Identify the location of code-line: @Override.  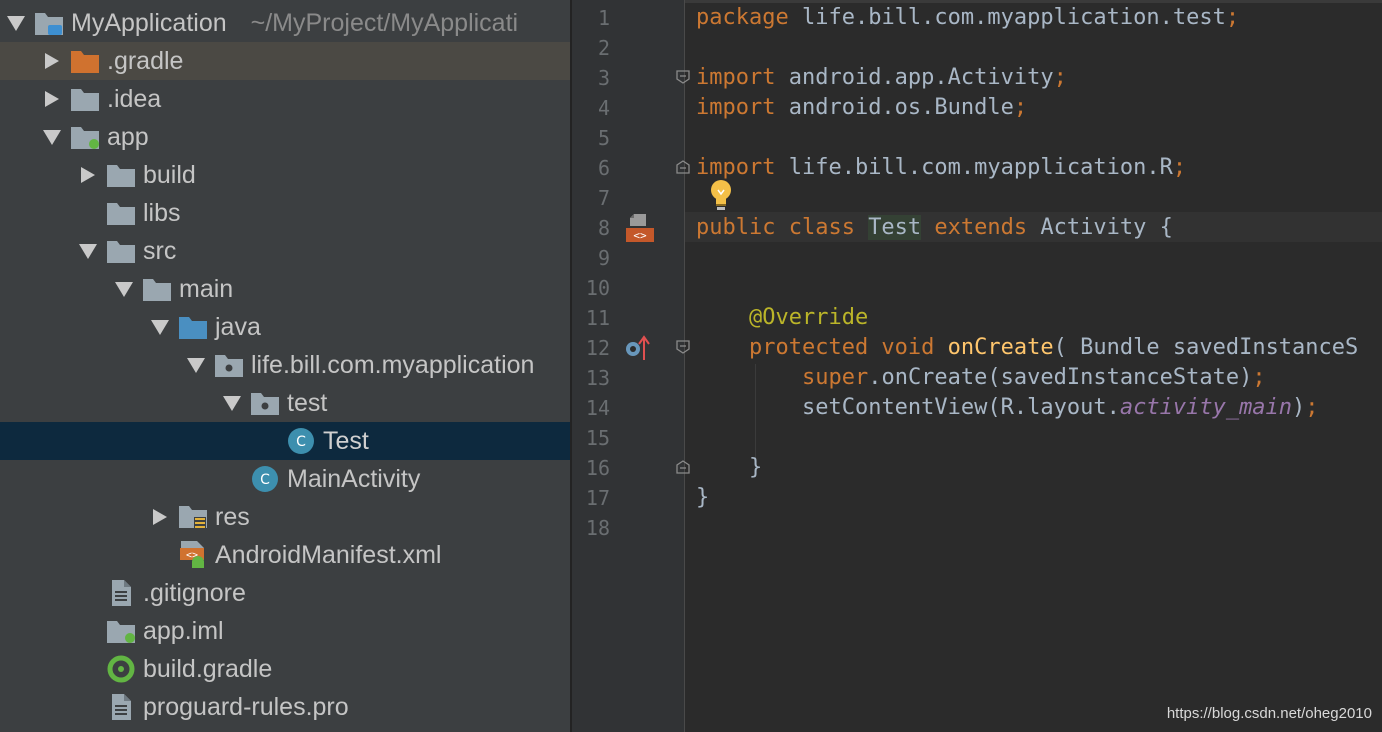
(782, 318).